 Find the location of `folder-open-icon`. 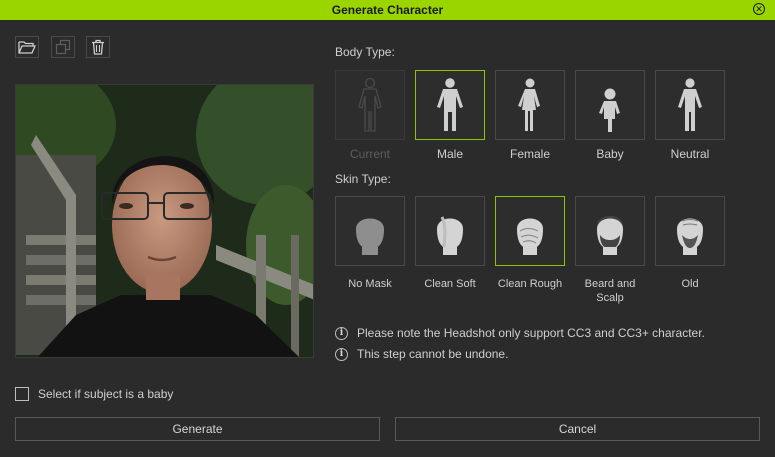

folder-open-icon is located at coordinates (27, 47).